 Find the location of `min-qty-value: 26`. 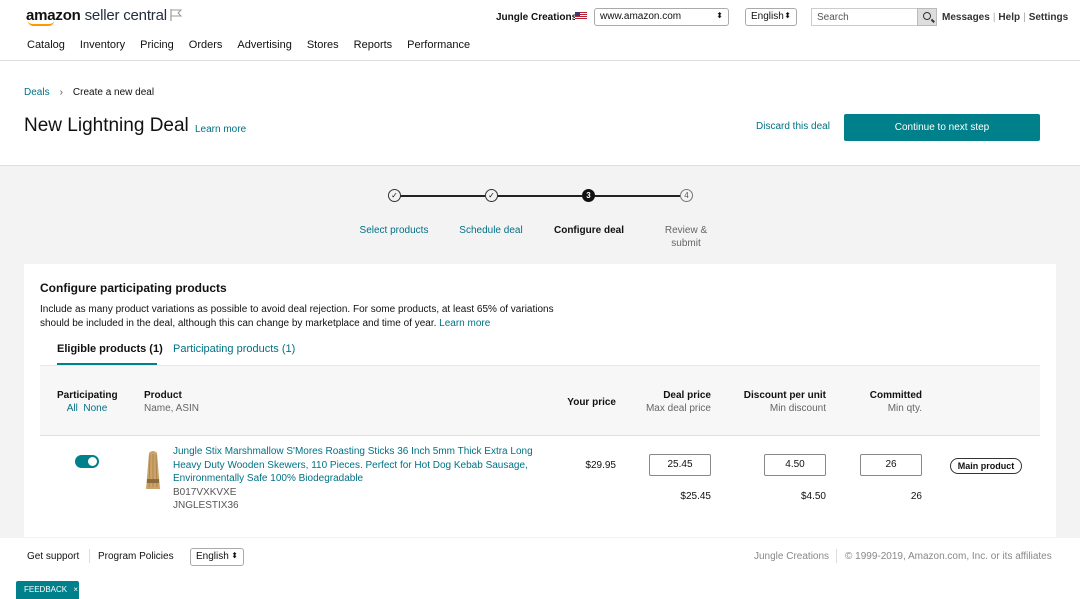

min-qty-value: 26 is located at coordinates (916, 496).